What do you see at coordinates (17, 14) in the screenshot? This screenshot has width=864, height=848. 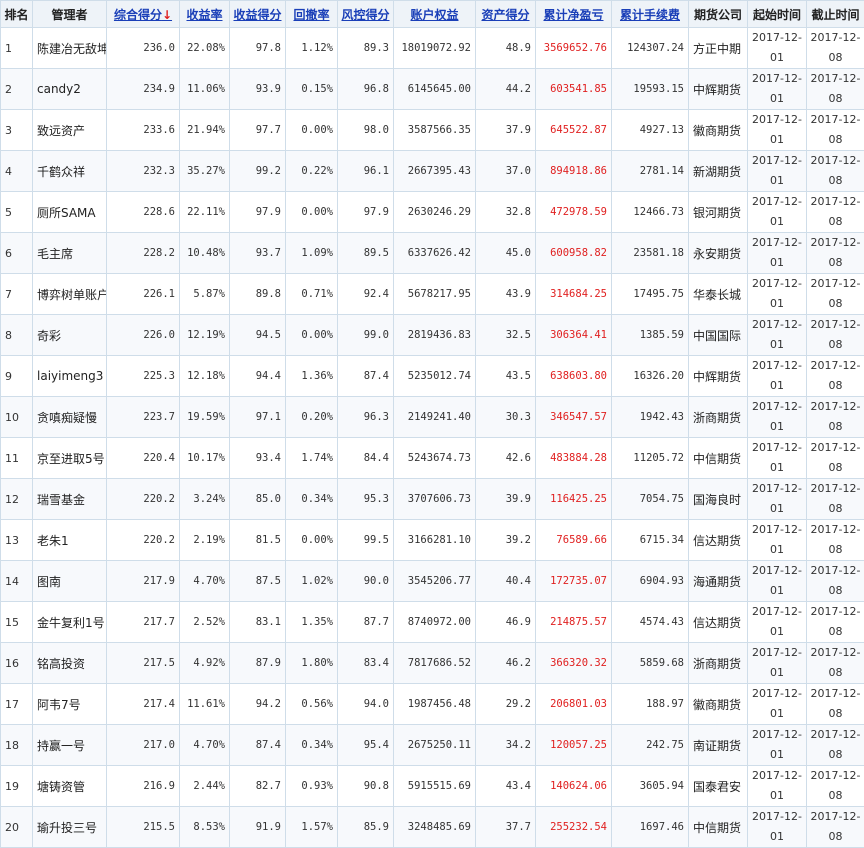 I see `header-rank: 排名` at bounding box center [17, 14].